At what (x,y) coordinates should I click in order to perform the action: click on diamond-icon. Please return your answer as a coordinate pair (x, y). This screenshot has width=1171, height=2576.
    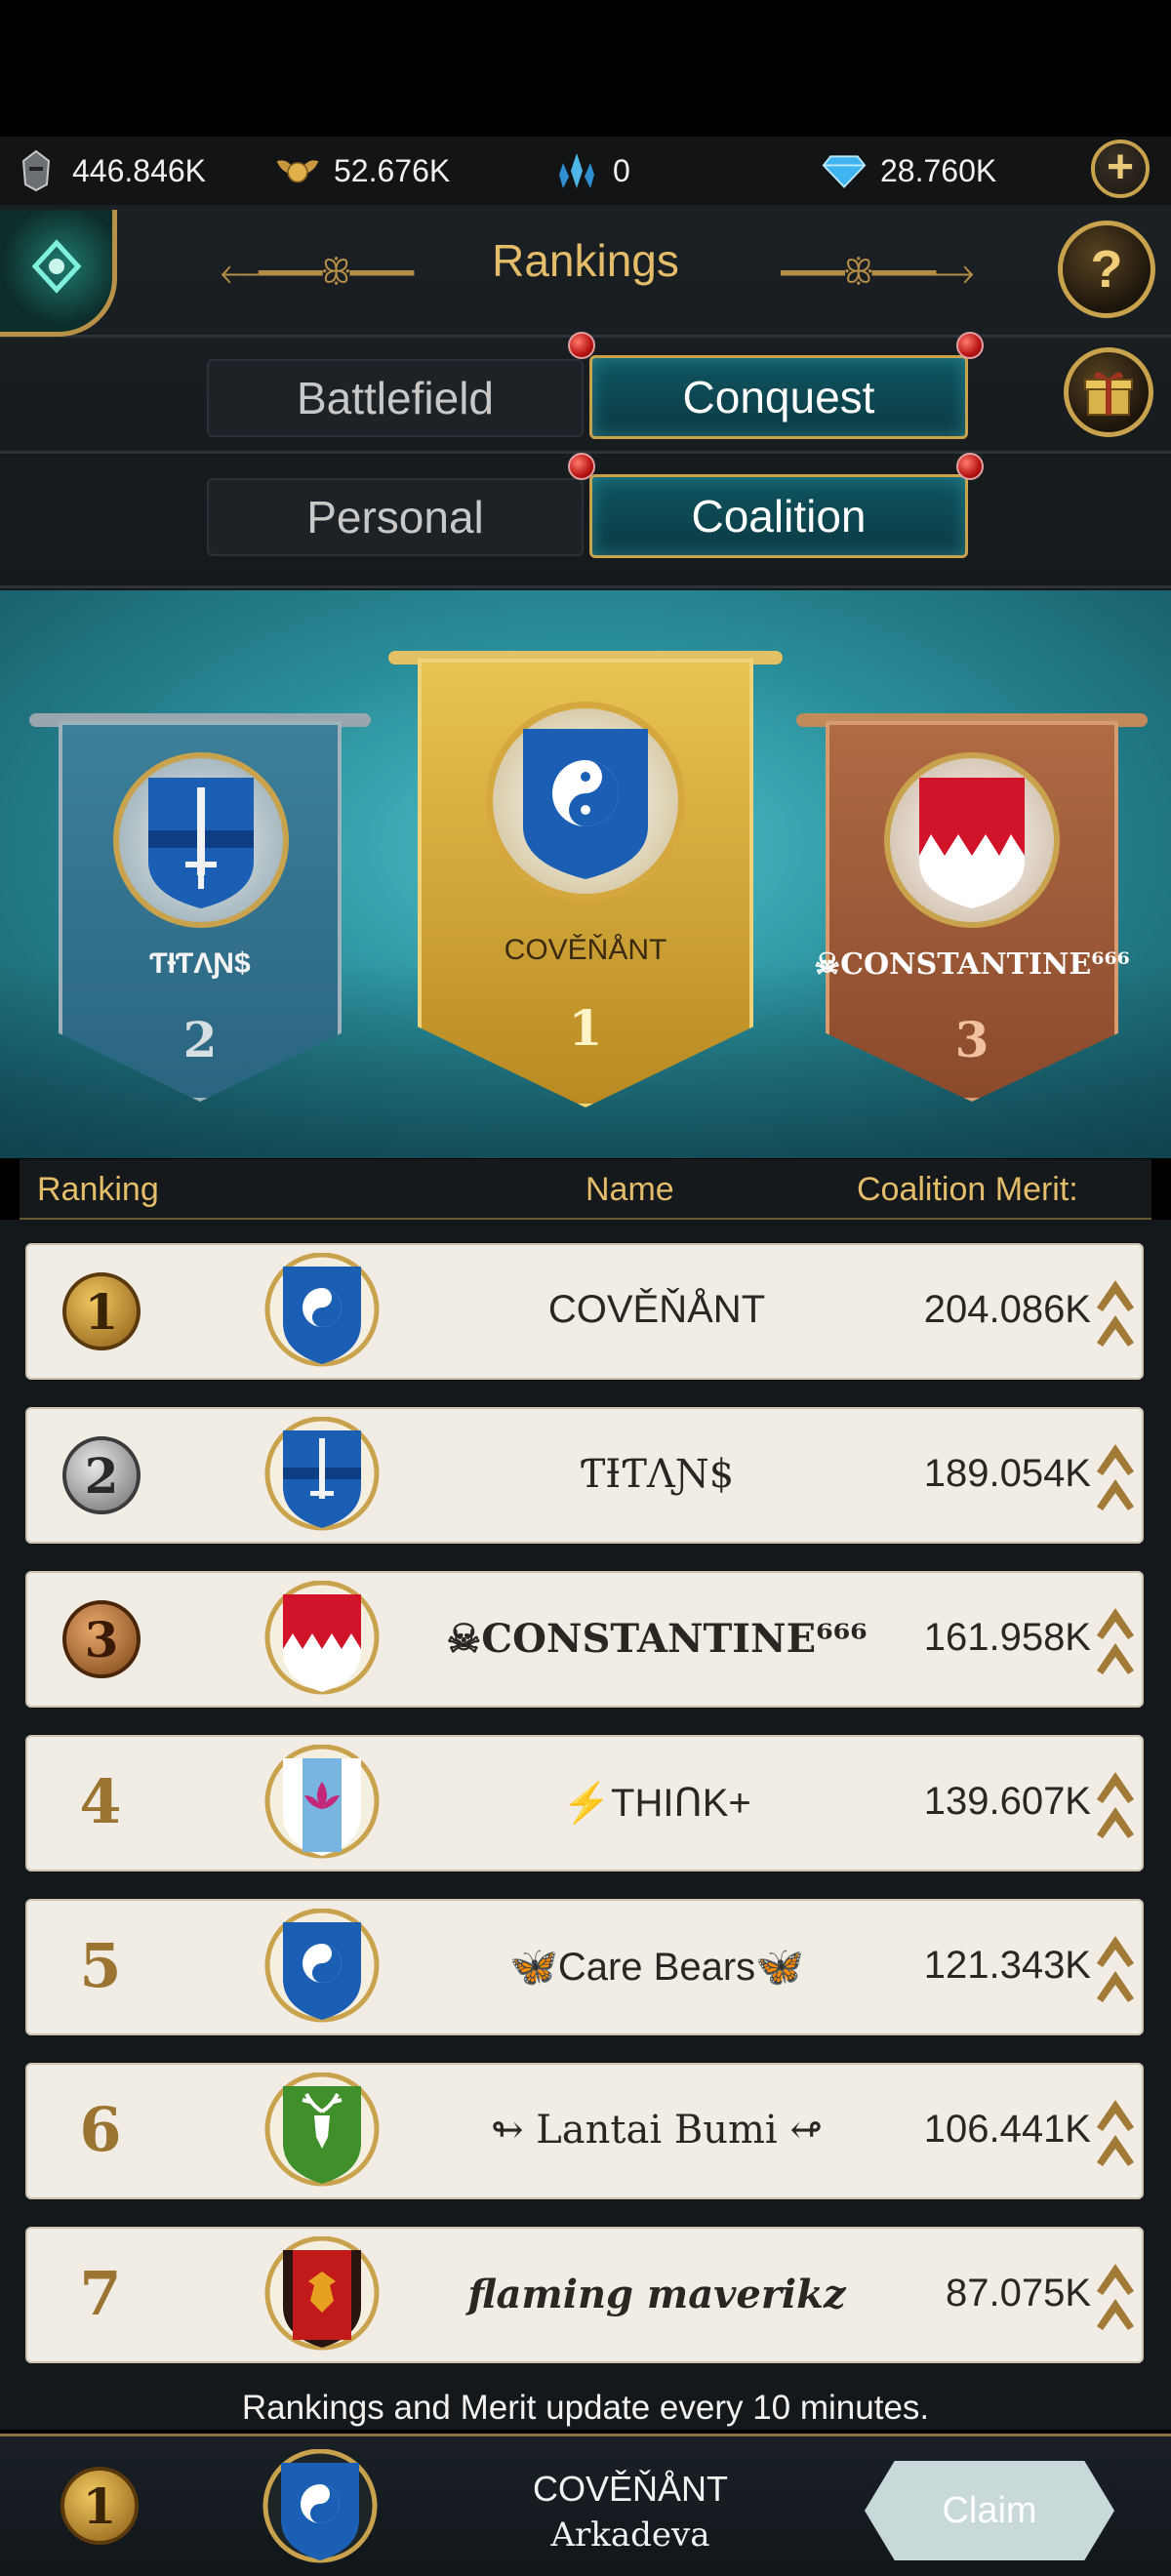
    Looking at the image, I should click on (844, 170).